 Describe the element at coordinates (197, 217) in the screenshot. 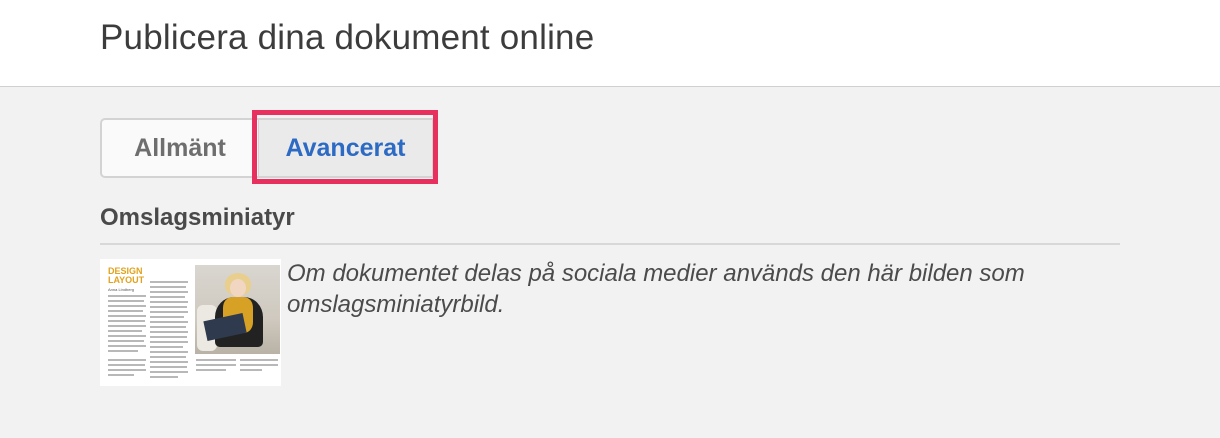

I see `section-title: Omslagsminiatyr` at that location.